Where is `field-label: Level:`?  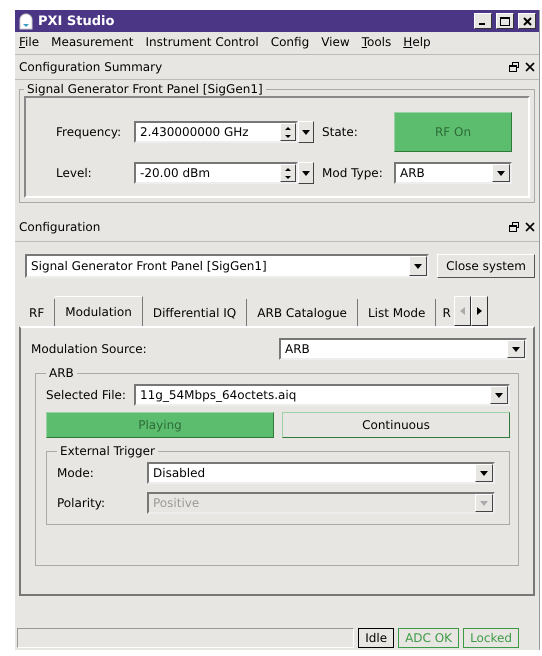
field-label: Level: is located at coordinates (74, 173).